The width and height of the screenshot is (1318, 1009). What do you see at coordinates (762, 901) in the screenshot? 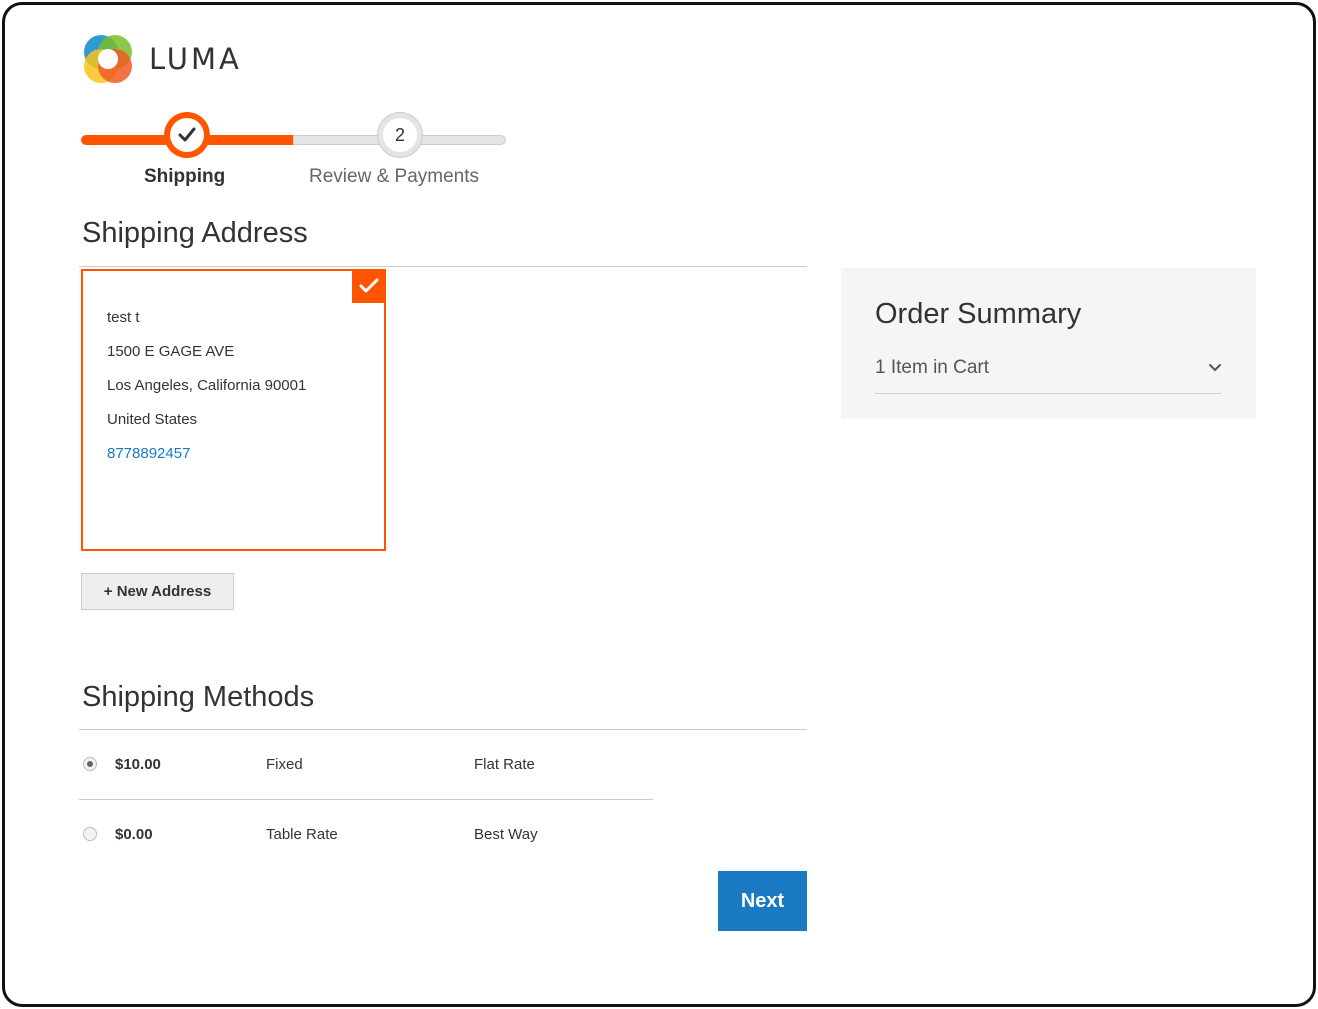
I see `next-button: Next` at bounding box center [762, 901].